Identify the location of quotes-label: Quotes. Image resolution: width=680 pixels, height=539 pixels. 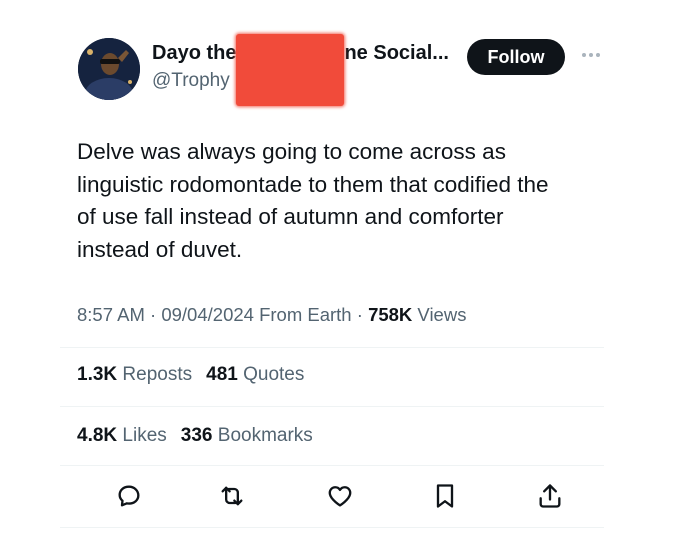
(274, 374).